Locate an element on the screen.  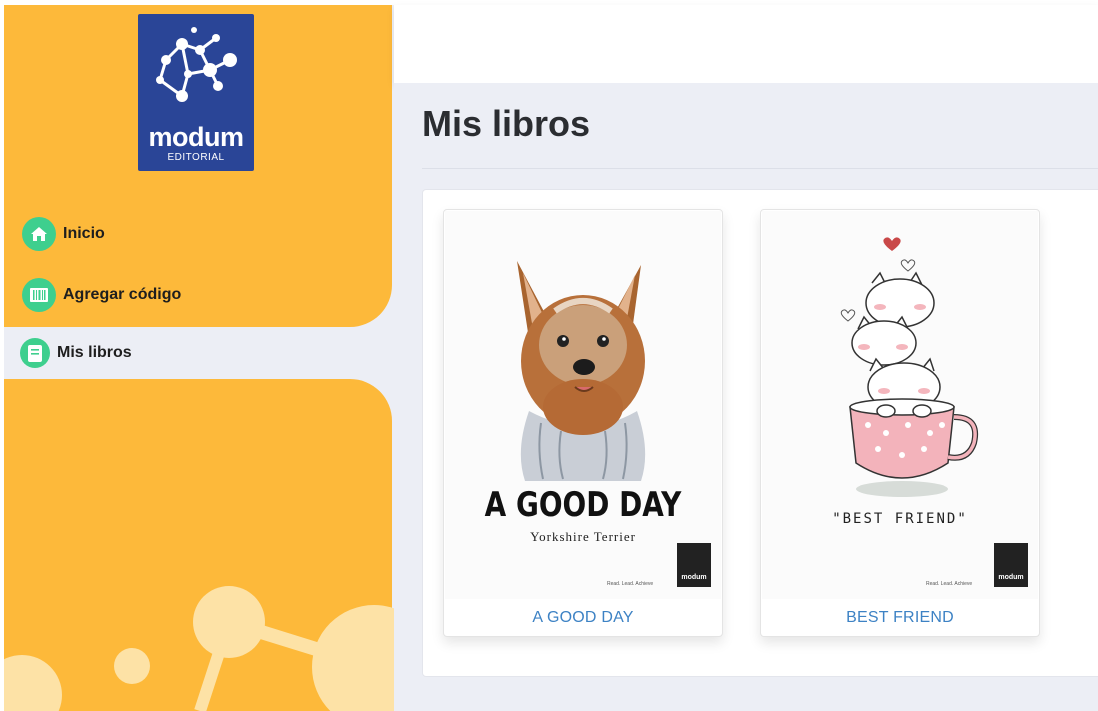
barcode-icon is located at coordinates (39, 295).